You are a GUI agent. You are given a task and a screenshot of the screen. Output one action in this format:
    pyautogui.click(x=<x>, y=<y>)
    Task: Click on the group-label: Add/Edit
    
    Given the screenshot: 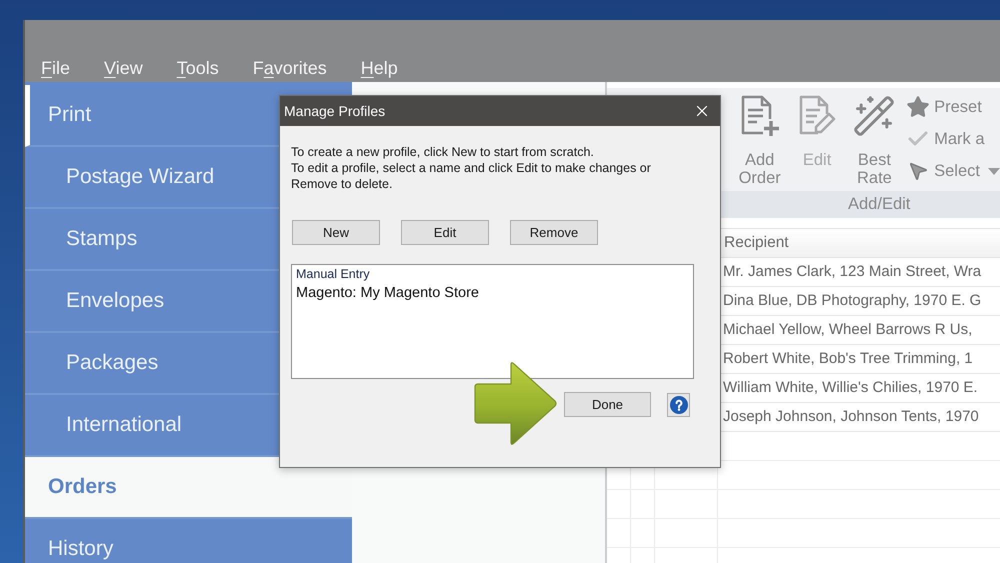 What is the action you would take?
    pyautogui.click(x=879, y=205)
    